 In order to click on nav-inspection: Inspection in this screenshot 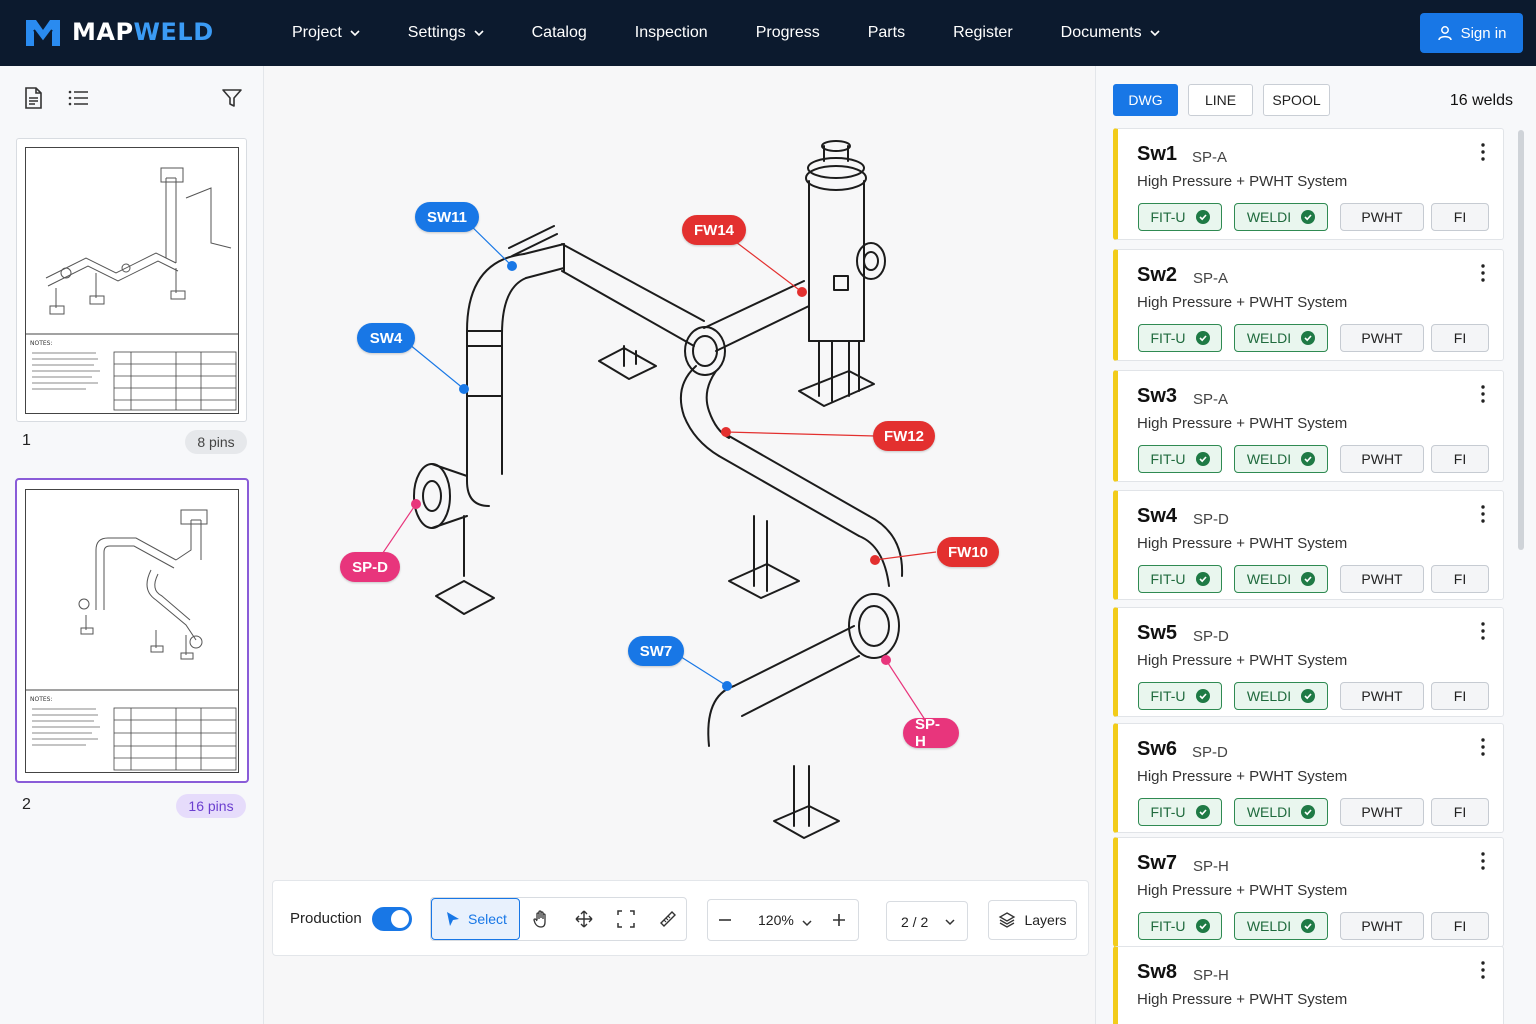, I will do `click(671, 33)`.